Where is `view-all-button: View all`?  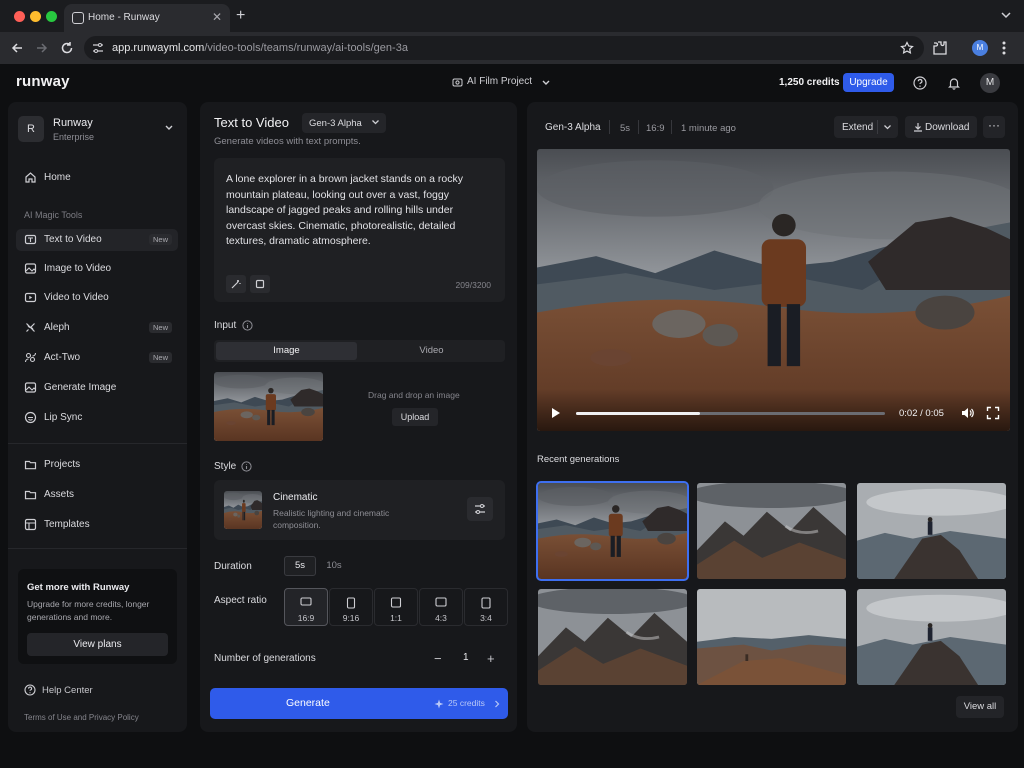
view-all-button: View all is located at coordinates (980, 707).